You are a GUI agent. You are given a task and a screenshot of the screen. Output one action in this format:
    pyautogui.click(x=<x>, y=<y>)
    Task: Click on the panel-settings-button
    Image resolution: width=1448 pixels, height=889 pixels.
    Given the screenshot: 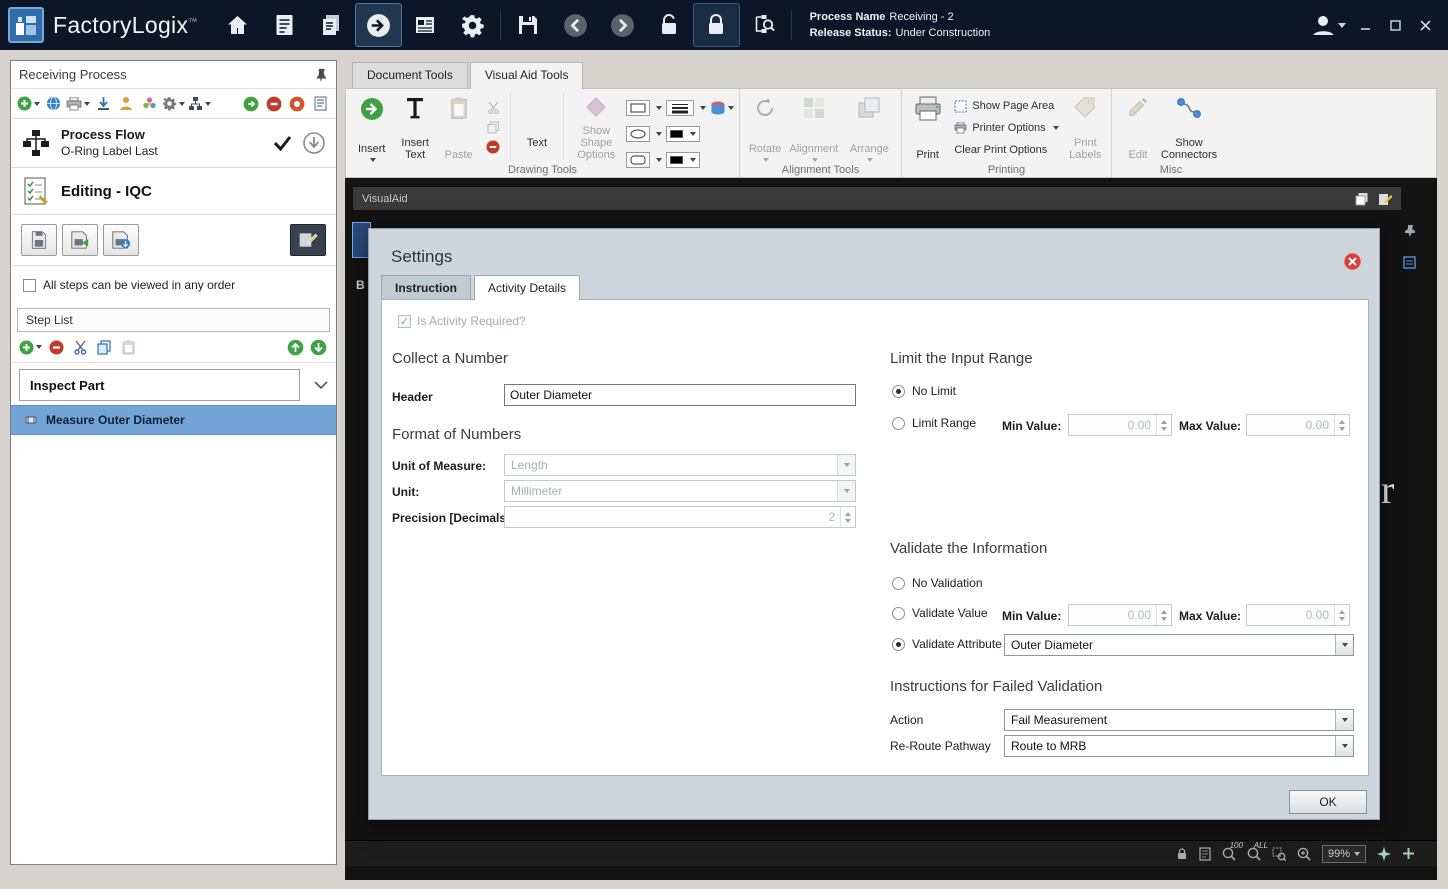 What is the action you would take?
    pyautogui.click(x=1409, y=262)
    